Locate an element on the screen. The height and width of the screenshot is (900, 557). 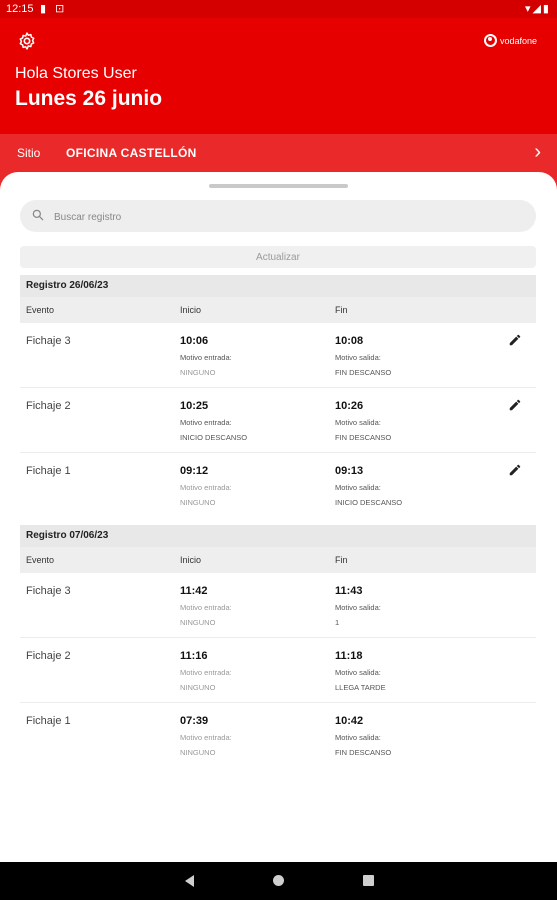
start-time: 07:39 is located at coordinates (194, 721).